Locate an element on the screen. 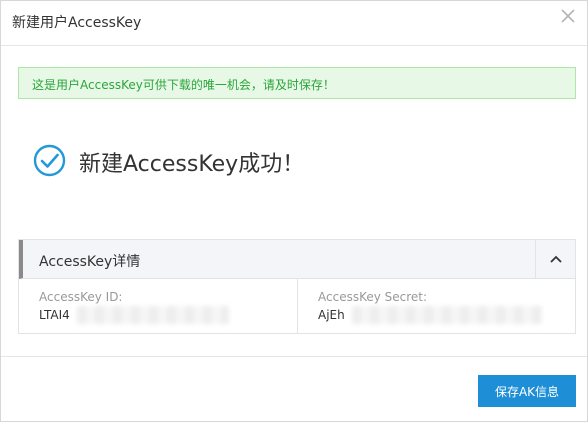 The height and width of the screenshot is (422, 588). dialog-header: 新建用户AccessKey is located at coordinates (294, 23).